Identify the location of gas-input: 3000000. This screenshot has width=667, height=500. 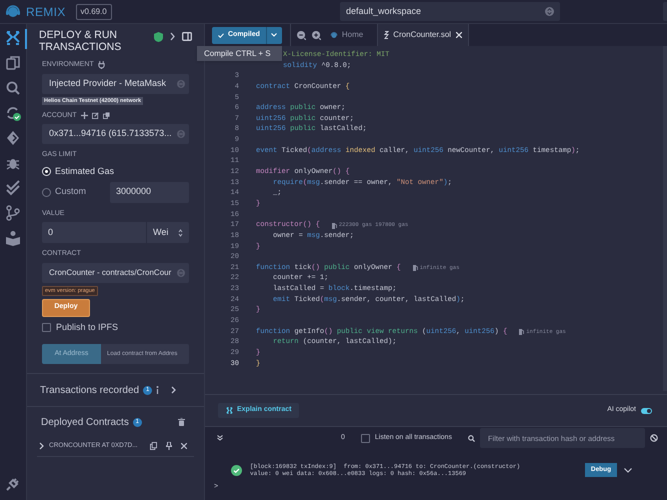
(149, 192).